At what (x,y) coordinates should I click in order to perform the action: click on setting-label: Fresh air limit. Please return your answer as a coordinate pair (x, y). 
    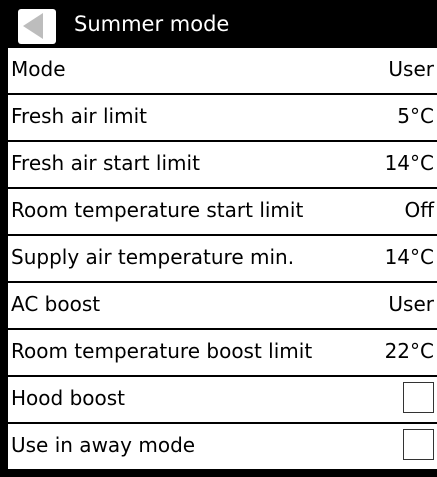
    Looking at the image, I should click on (79, 116).